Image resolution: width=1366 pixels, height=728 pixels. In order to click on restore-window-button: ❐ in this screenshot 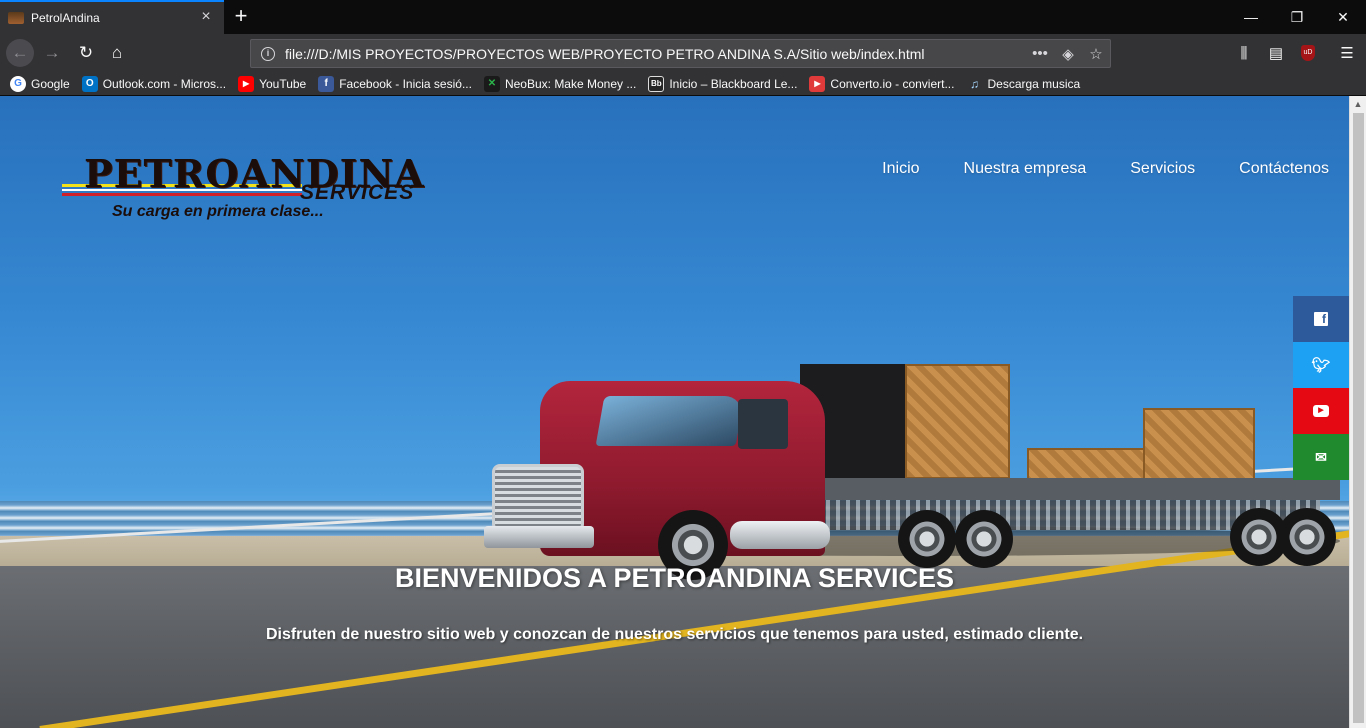, I will do `click(1297, 17)`.